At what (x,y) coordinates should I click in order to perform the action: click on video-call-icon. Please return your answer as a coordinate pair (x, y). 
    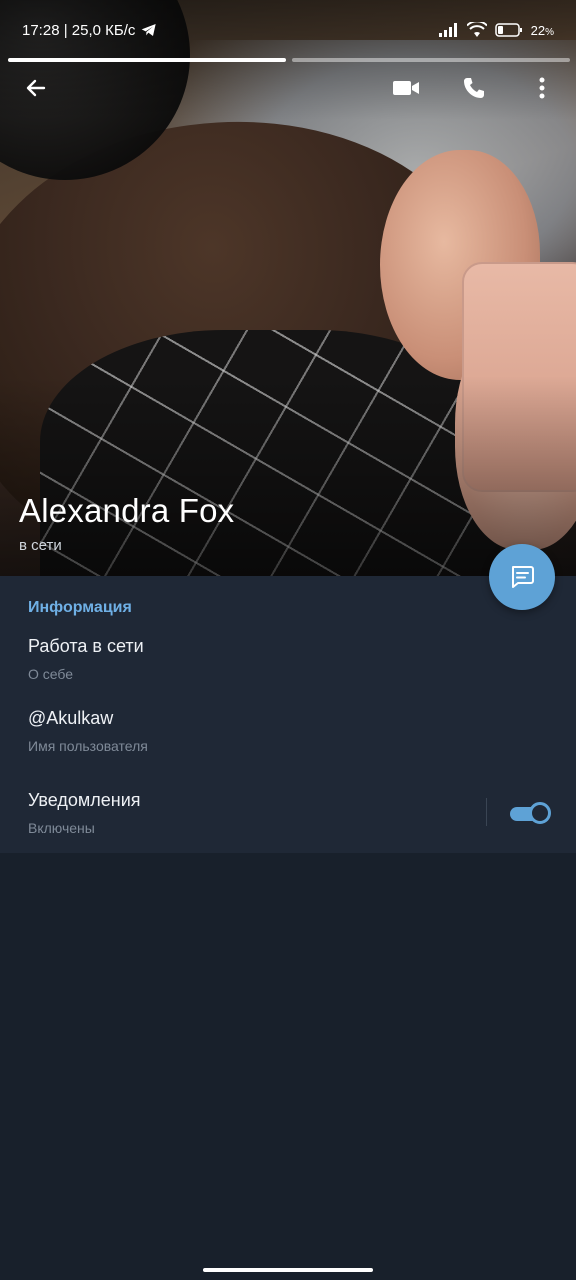
    Looking at the image, I should click on (406, 88).